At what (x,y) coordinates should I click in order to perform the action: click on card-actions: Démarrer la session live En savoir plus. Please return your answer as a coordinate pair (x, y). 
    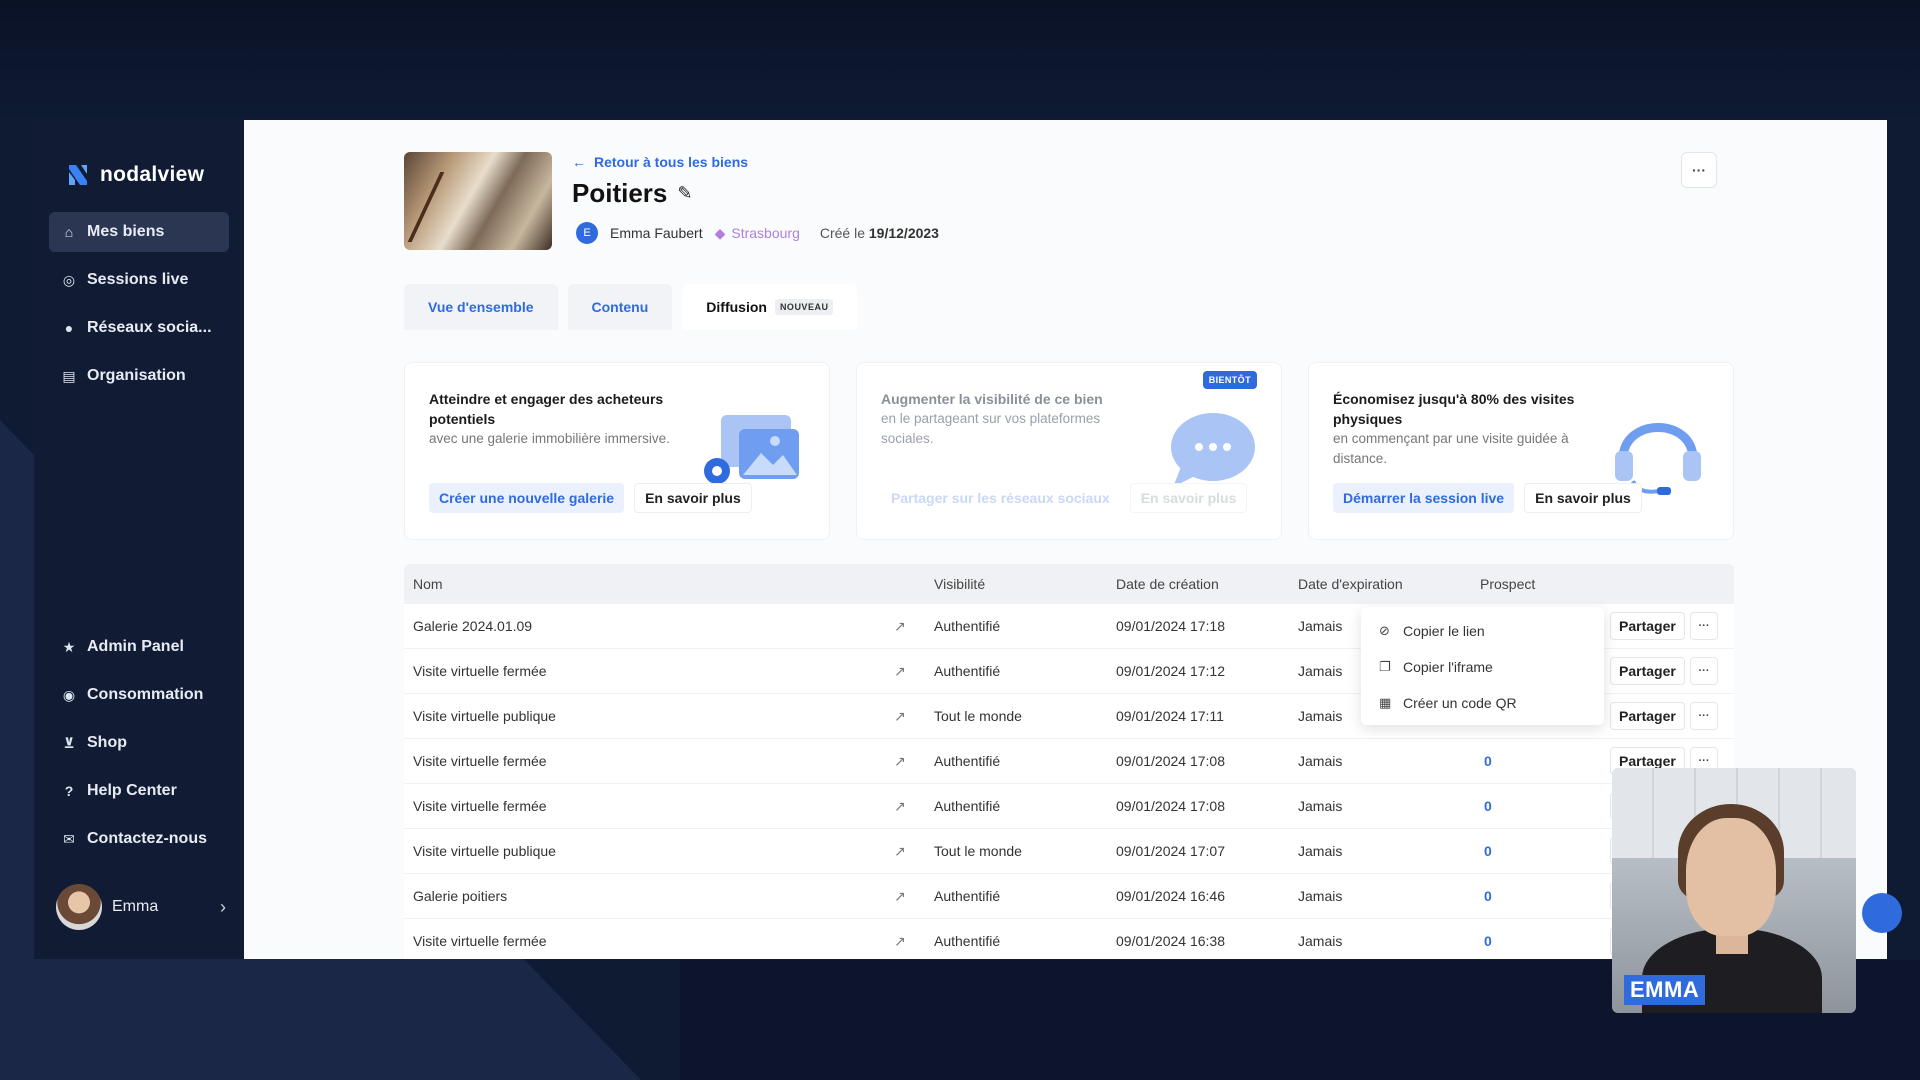
    Looking at the image, I should click on (1487, 498).